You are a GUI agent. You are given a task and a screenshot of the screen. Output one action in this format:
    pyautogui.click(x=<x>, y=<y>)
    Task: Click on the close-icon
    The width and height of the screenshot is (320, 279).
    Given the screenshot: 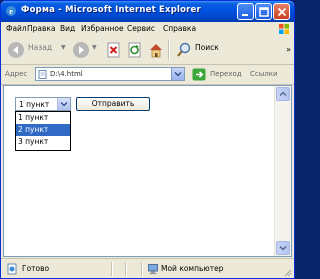 What is the action you would take?
    pyautogui.click(x=282, y=12)
    